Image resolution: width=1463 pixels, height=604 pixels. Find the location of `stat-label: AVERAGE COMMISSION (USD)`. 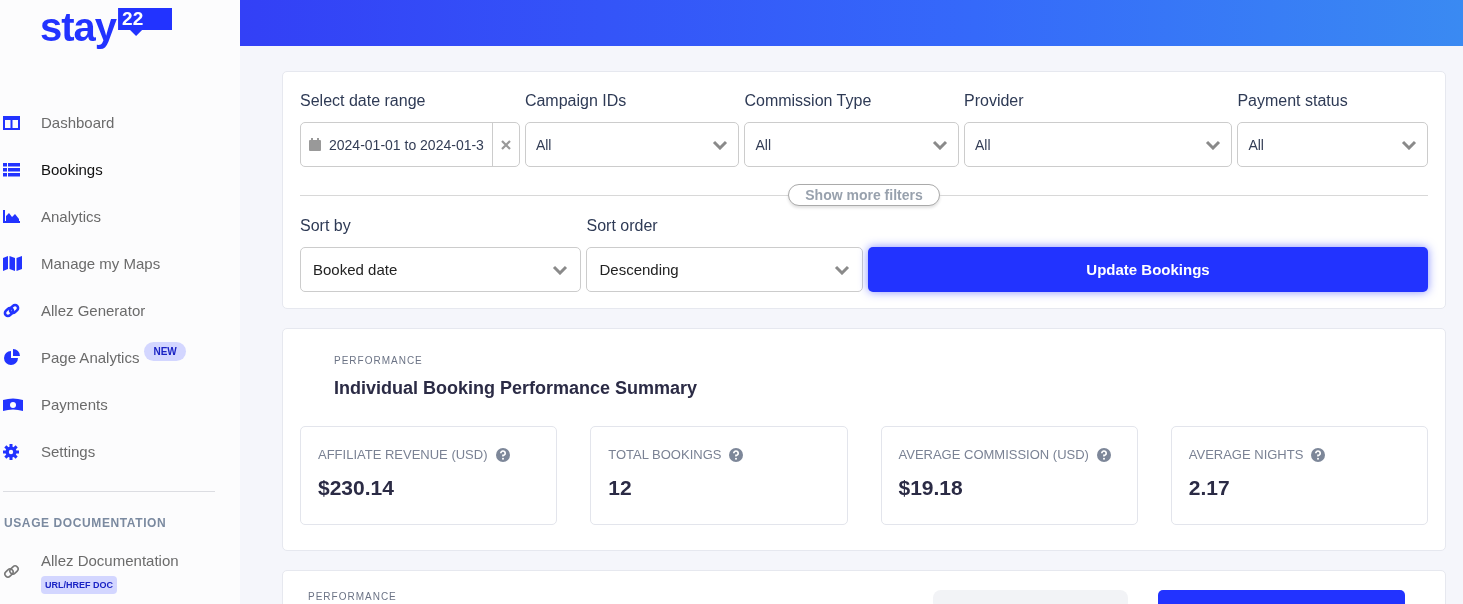

stat-label: AVERAGE COMMISSION (USD) is located at coordinates (993, 454).